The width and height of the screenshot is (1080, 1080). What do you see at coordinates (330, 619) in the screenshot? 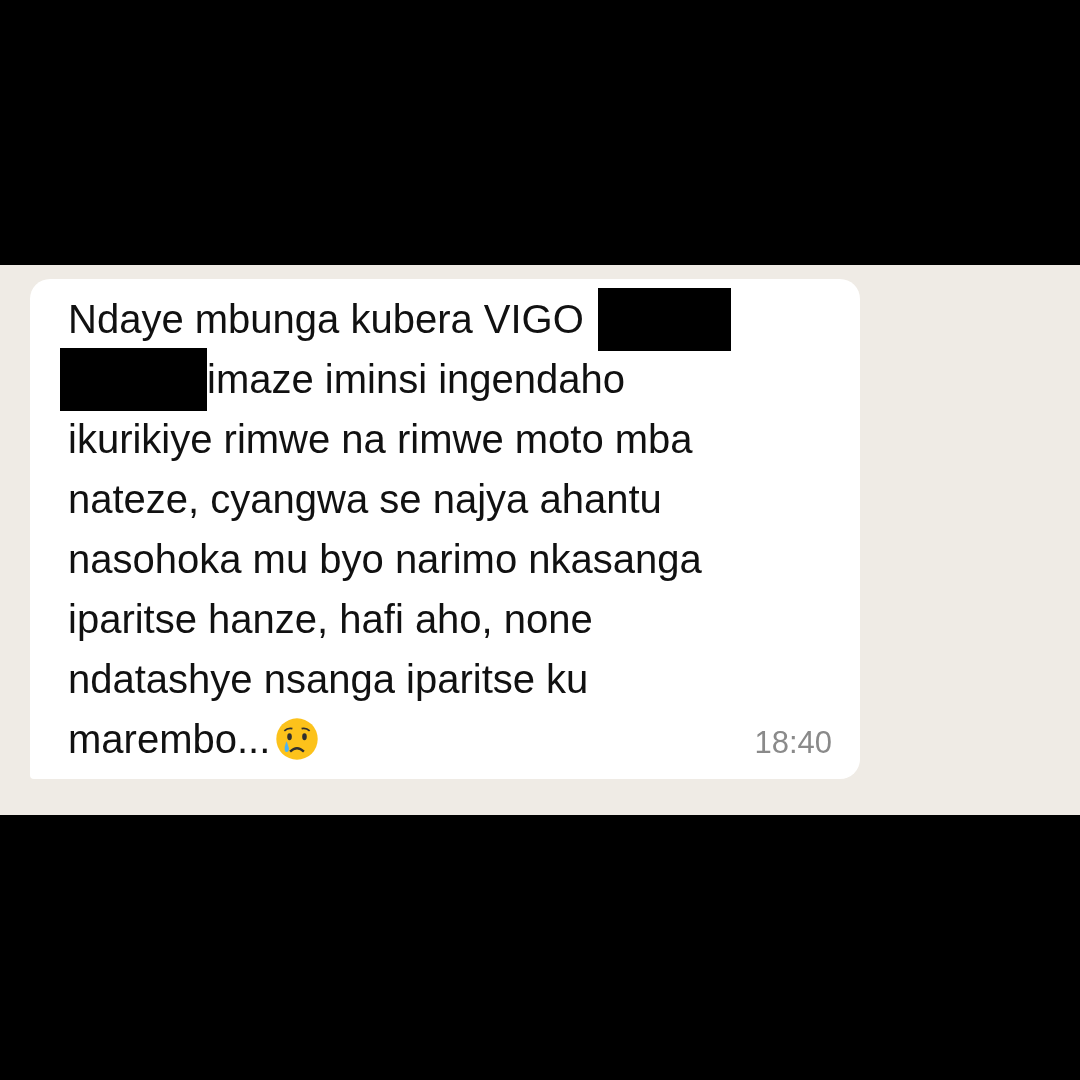
I see `message-line: iparitse hanze, hafi aho, none` at bounding box center [330, 619].